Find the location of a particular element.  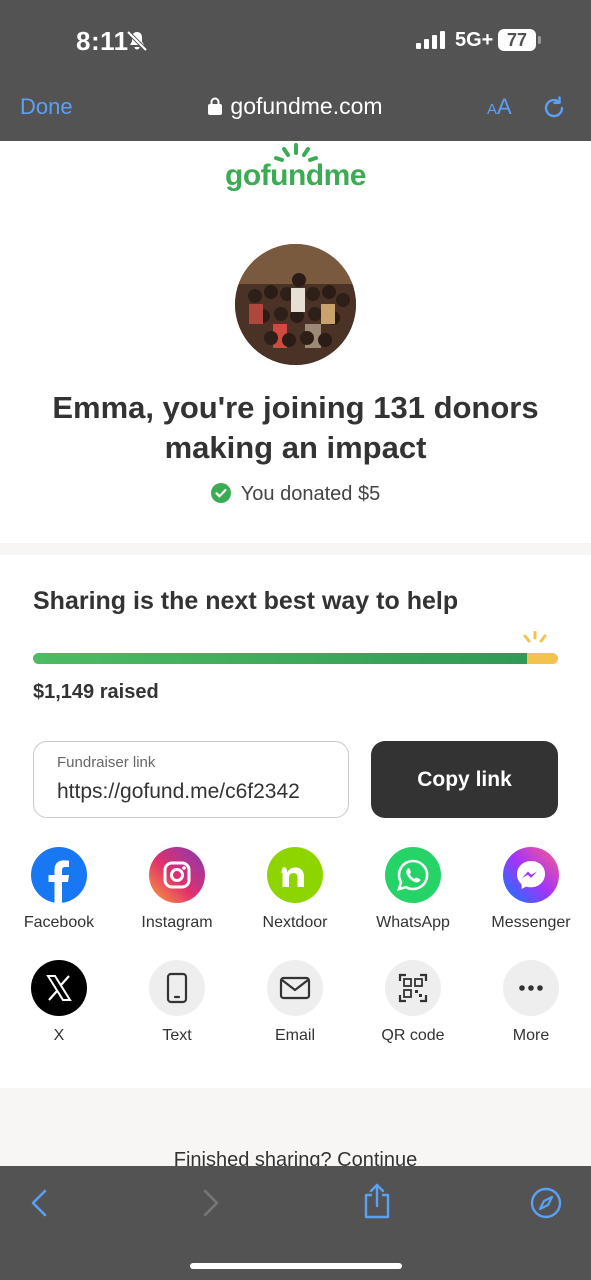

progress-fill is located at coordinates (280, 658).